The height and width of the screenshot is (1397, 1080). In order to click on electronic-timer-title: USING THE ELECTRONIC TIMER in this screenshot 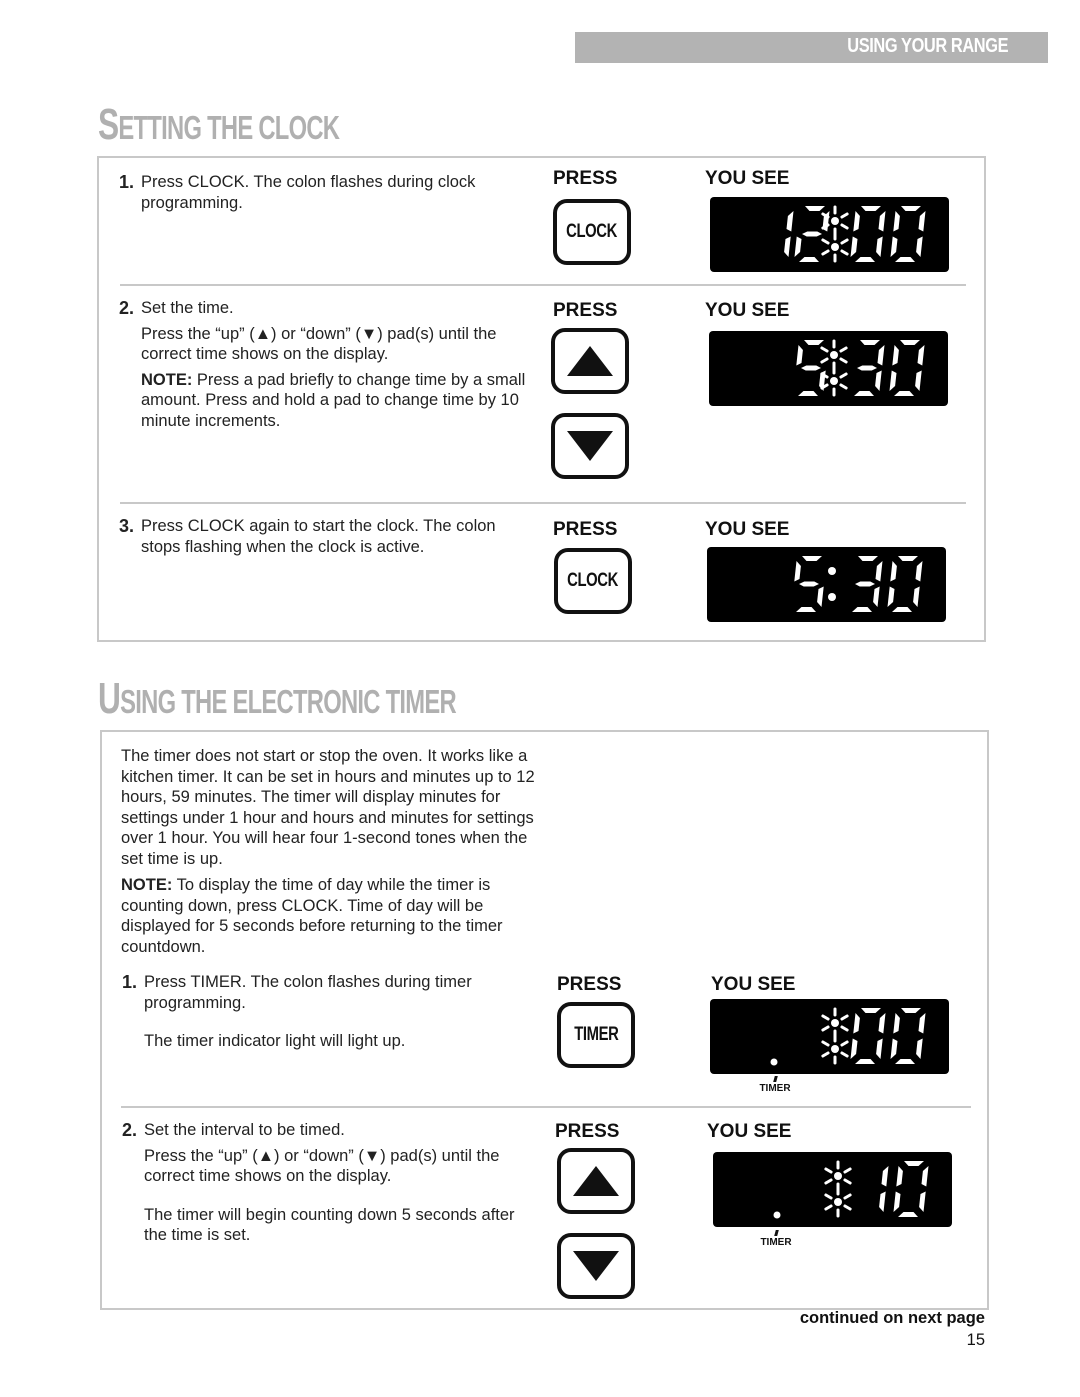, I will do `click(277, 699)`.